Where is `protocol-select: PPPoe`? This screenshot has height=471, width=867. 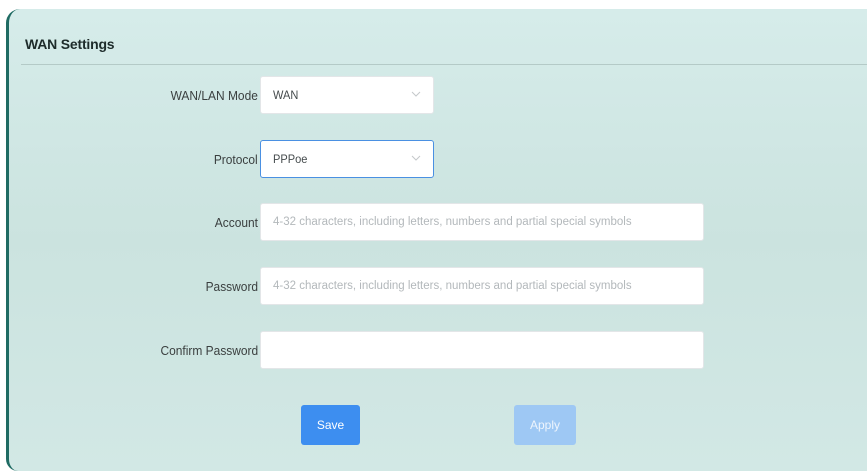
protocol-select: PPPoe is located at coordinates (347, 159).